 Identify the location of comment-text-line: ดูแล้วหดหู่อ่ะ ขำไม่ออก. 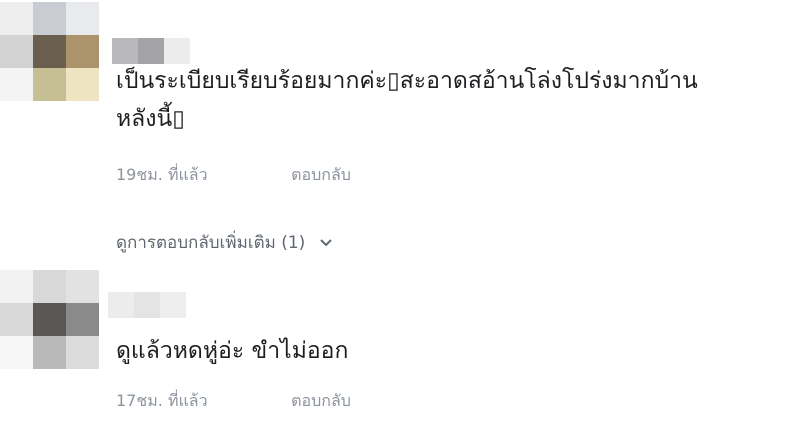
(232, 351).